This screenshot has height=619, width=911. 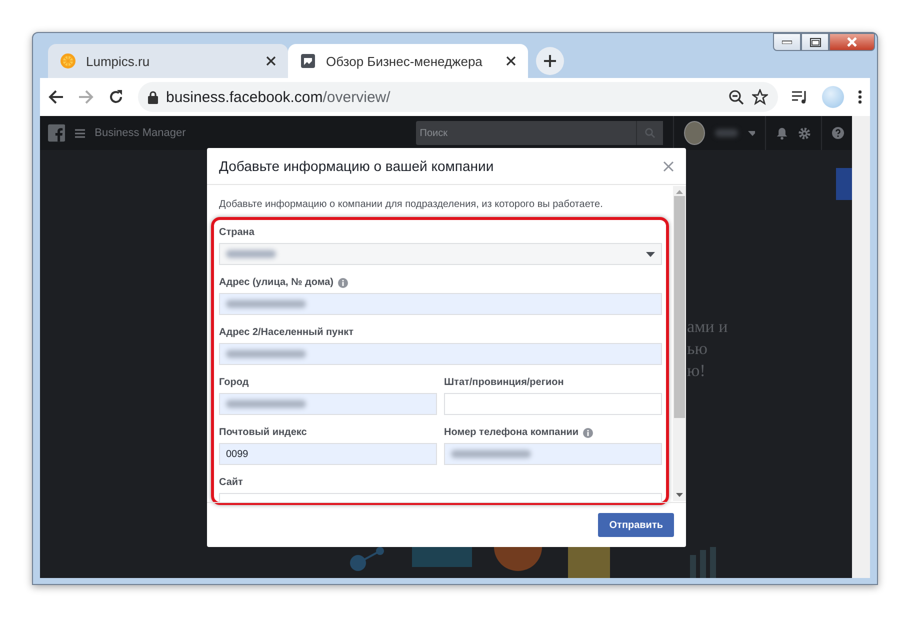 I want to click on caret-icon, so click(x=752, y=133).